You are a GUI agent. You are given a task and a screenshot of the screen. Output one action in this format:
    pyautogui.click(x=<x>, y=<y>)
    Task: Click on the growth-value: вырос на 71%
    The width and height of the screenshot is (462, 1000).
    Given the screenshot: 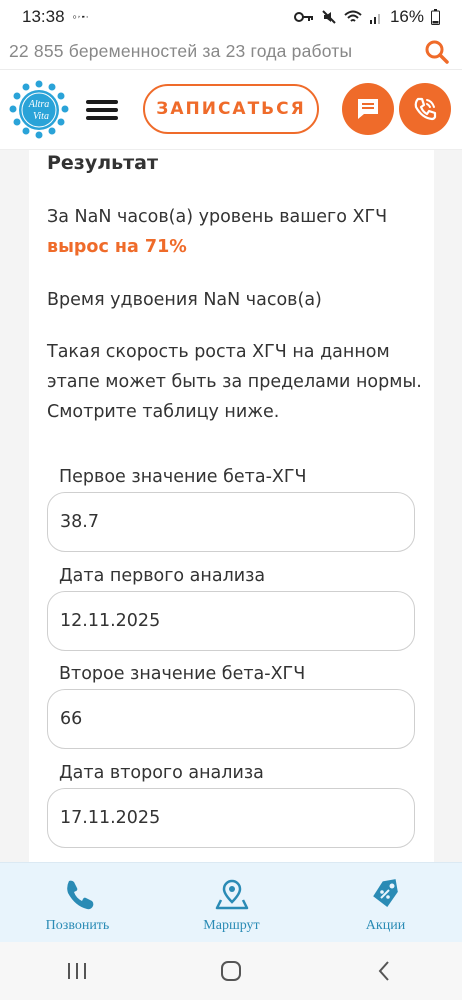 What is the action you would take?
    pyautogui.click(x=117, y=247)
    